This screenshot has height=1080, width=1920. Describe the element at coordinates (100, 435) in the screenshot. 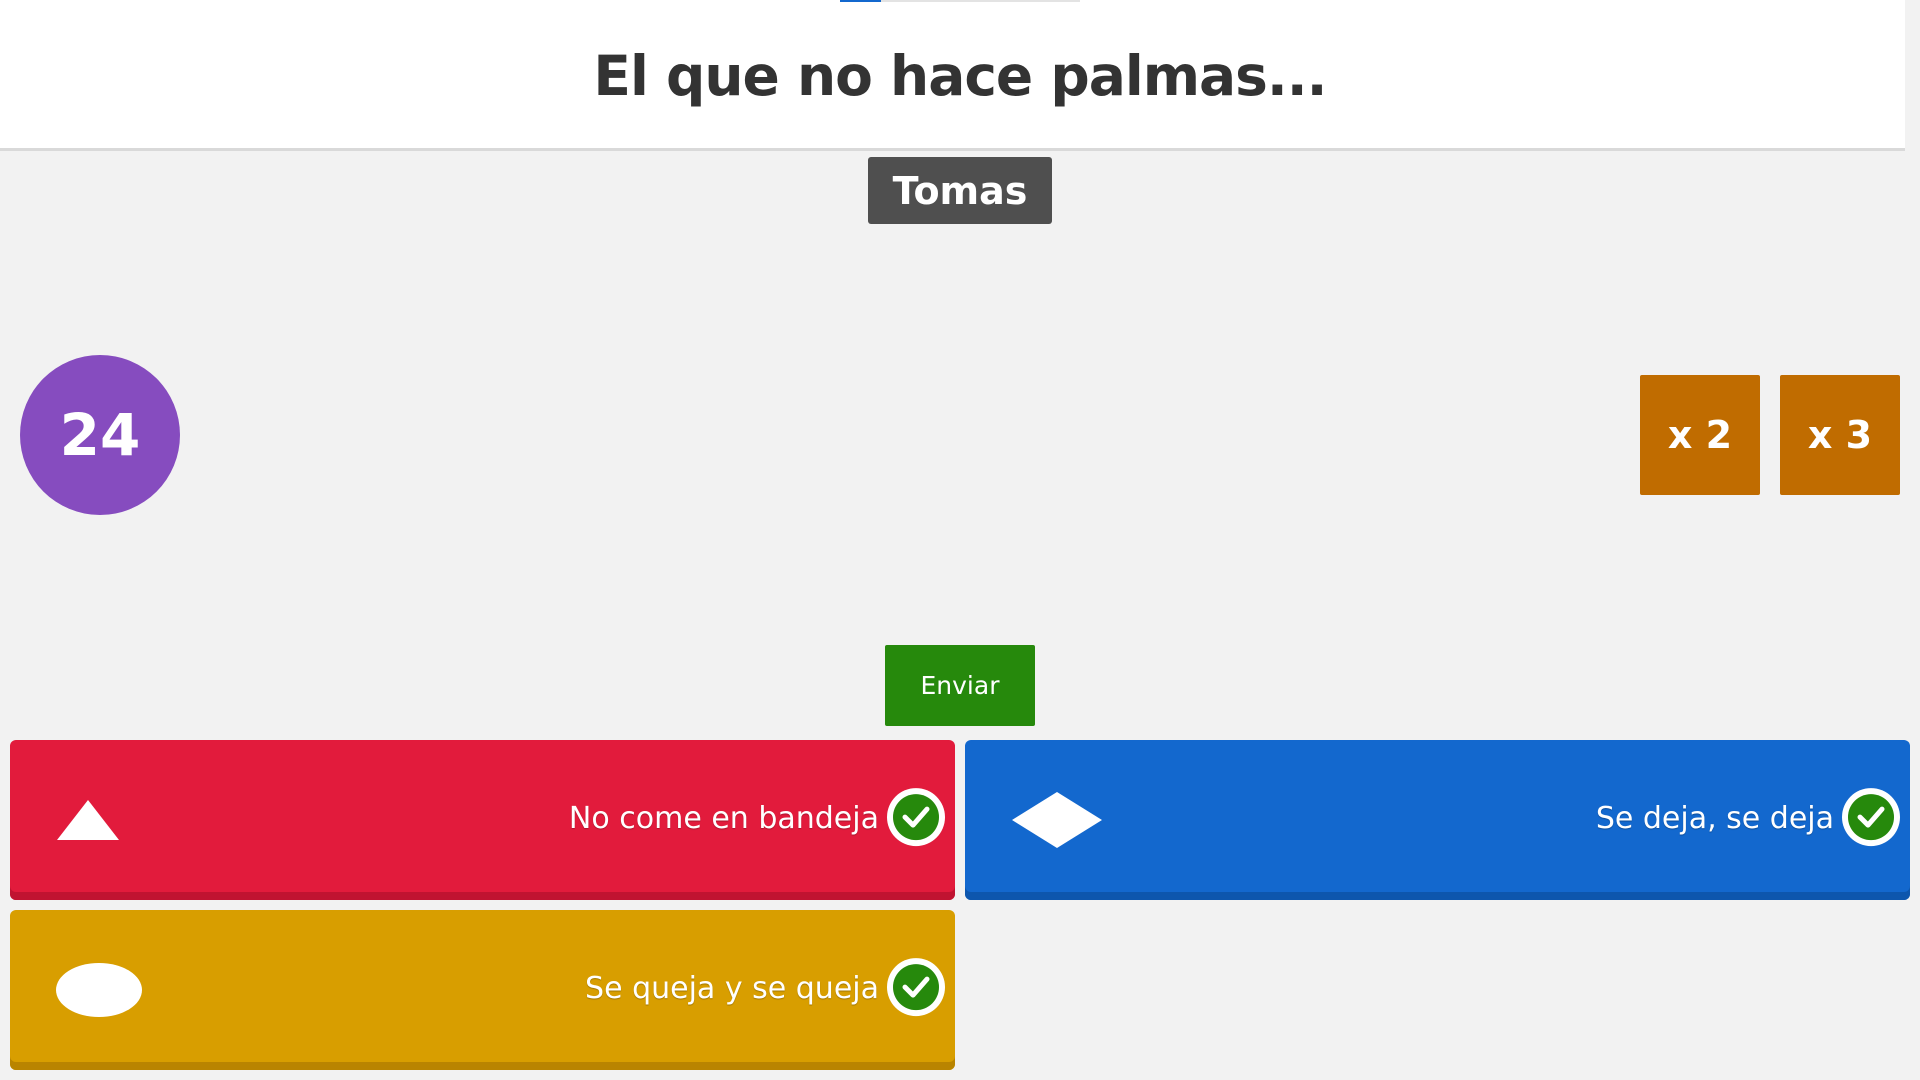

I see `countdown-timer: 24` at that location.